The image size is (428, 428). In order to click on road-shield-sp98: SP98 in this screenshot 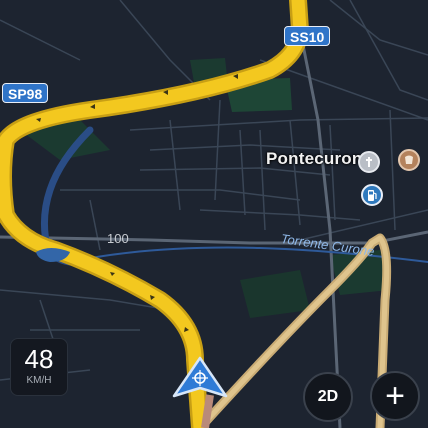, I will do `click(25, 93)`.